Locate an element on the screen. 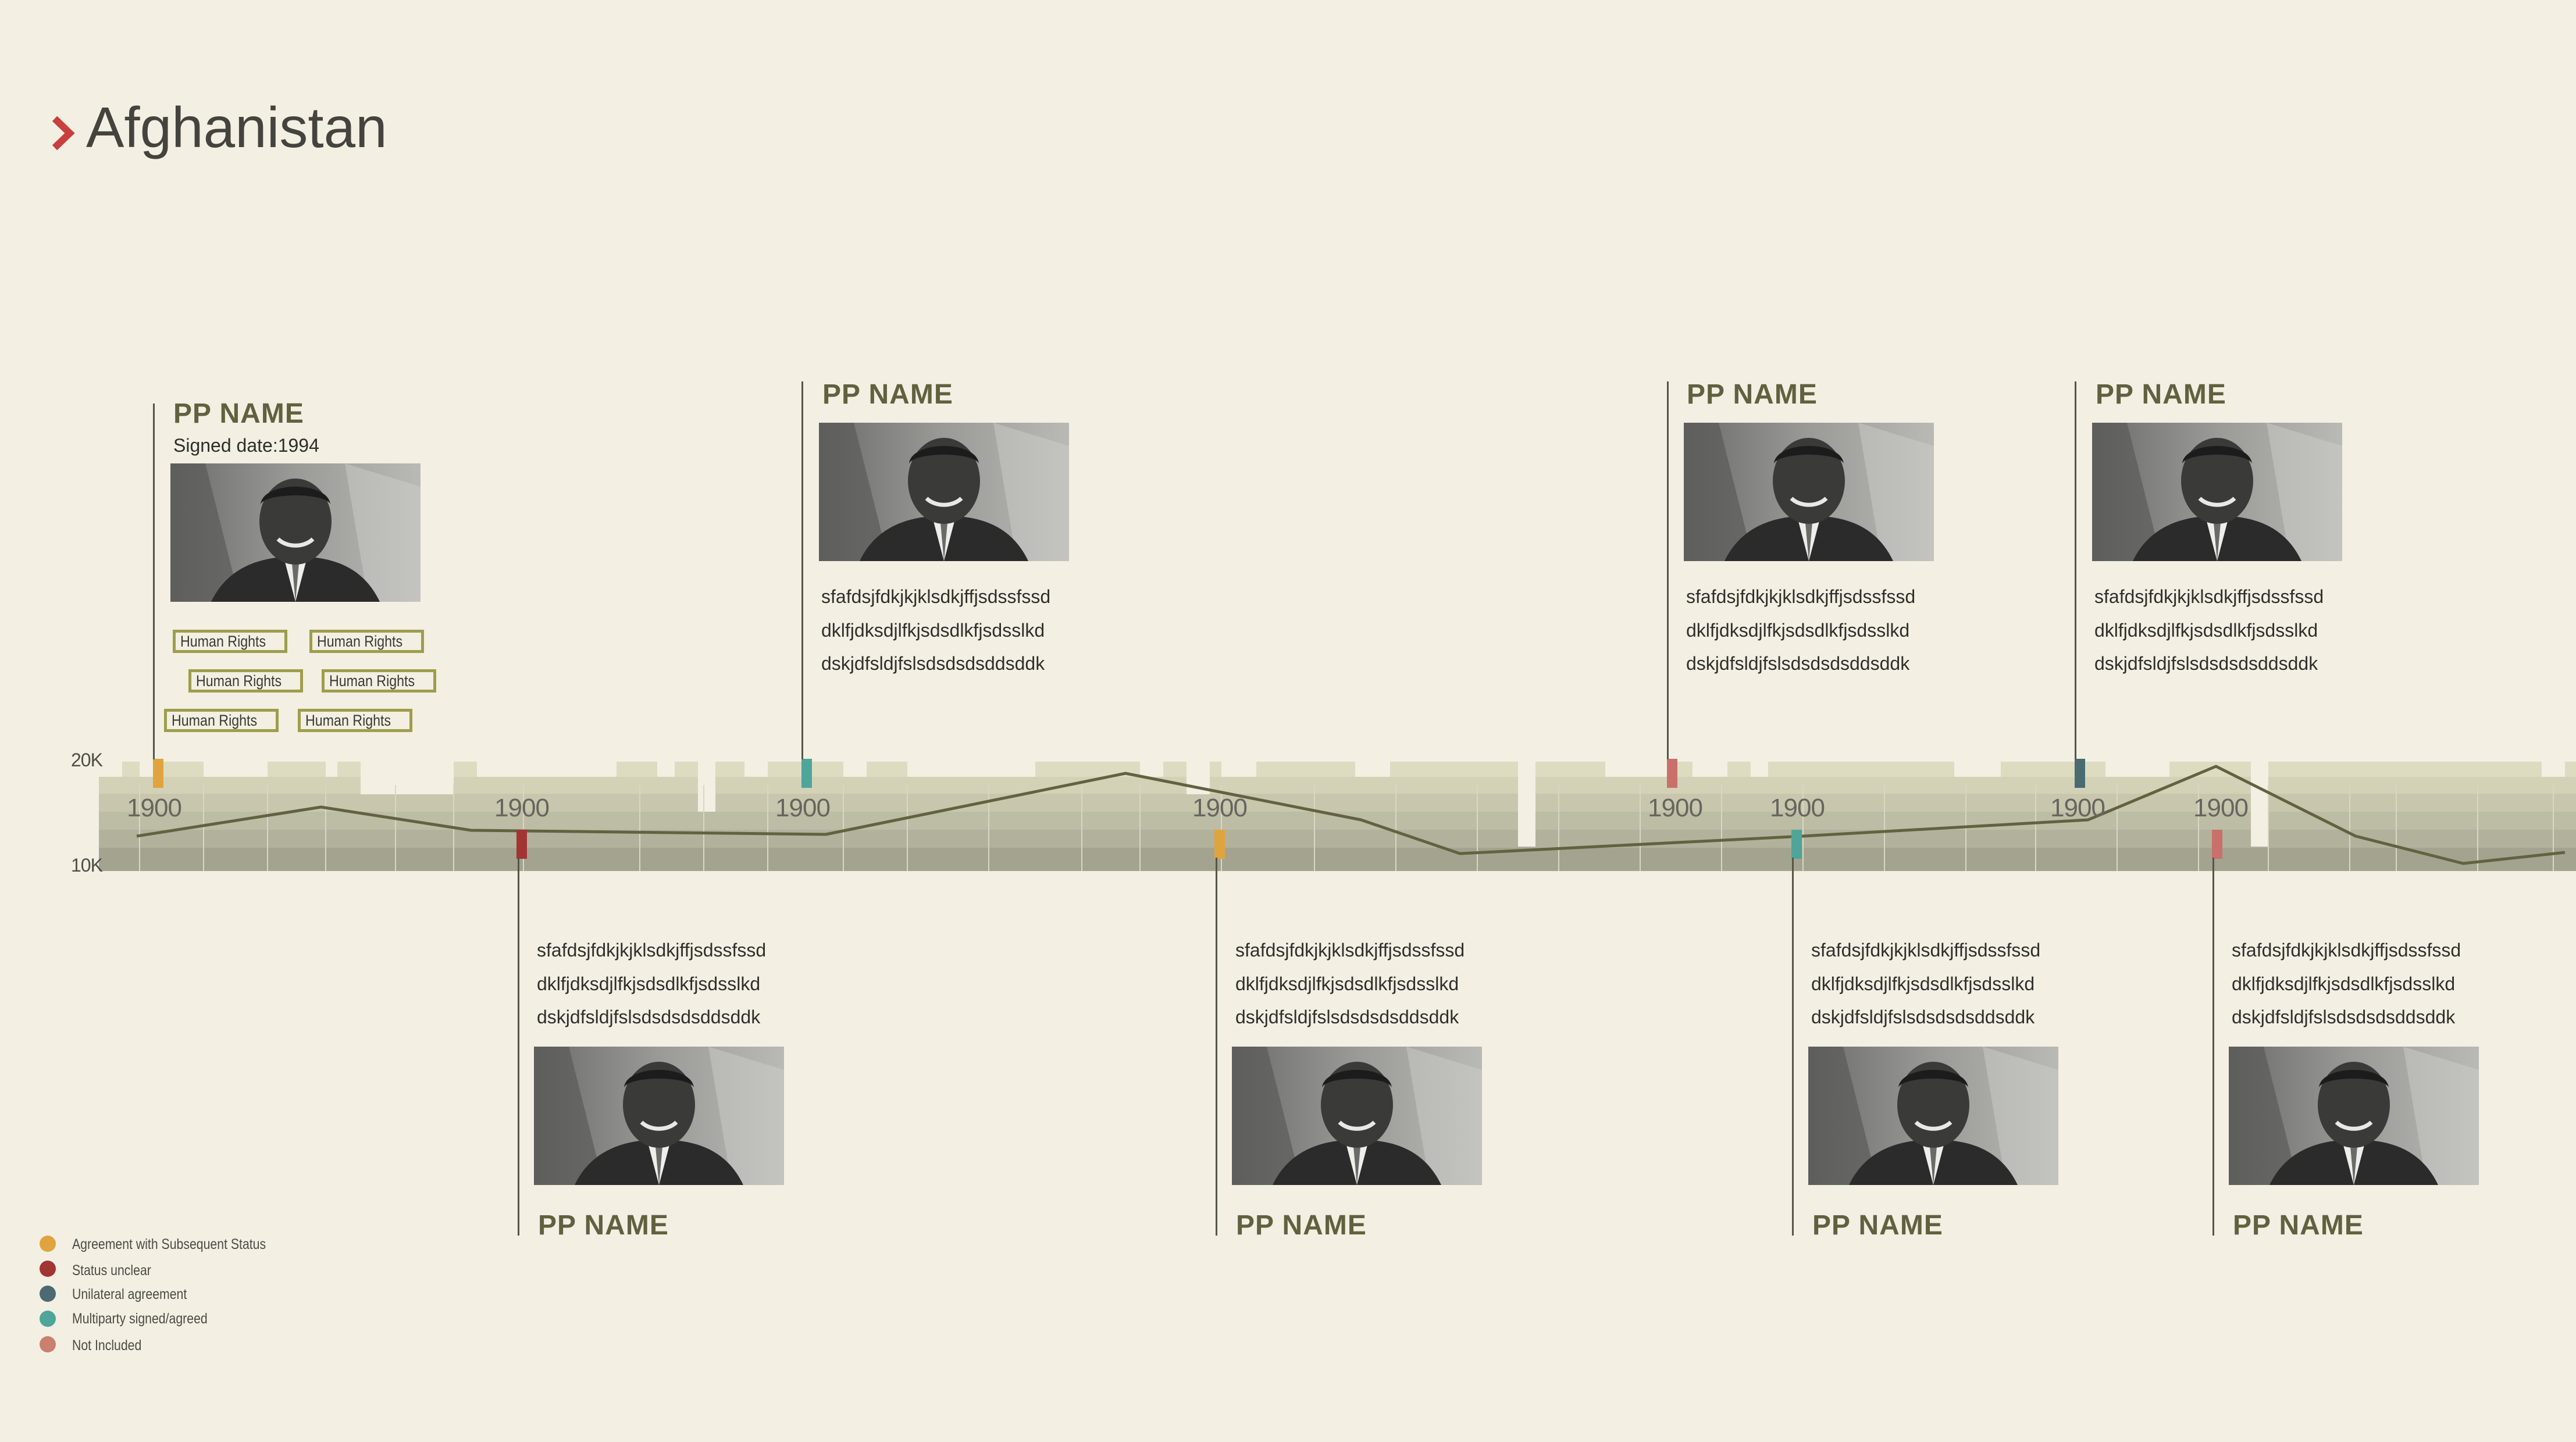 This screenshot has width=2576, height=1442. legend-dot-multiparty is located at coordinates (48, 1319).